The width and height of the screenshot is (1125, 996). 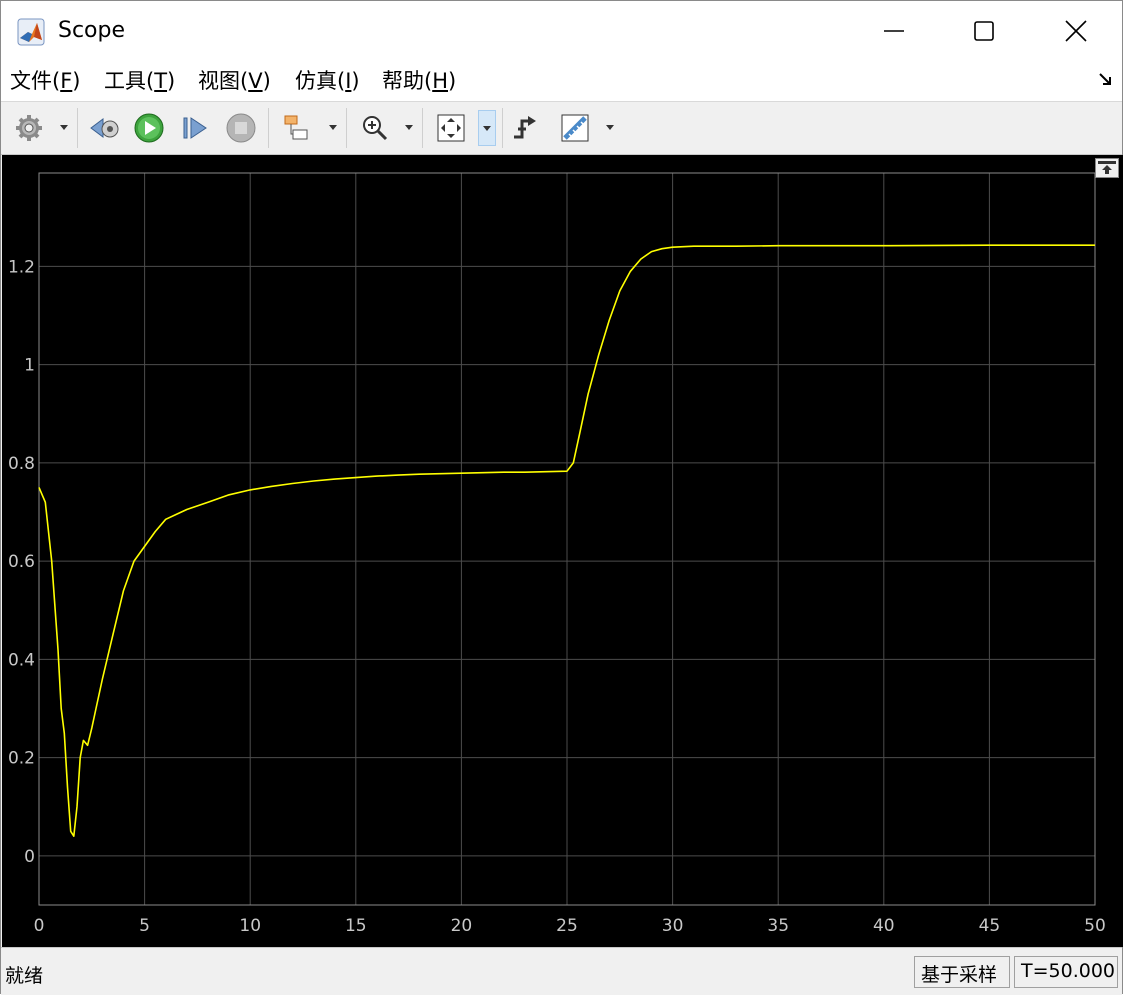 What do you see at coordinates (195, 128) in the screenshot?
I see `step-forward-icon` at bounding box center [195, 128].